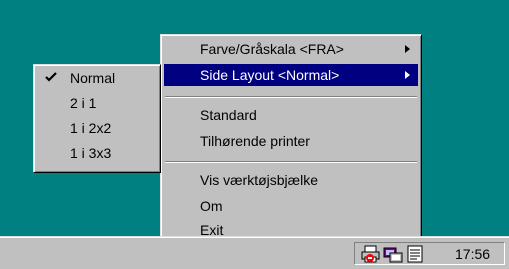  I want to click on submenu-item-label: 1 i 3x3, so click(91, 153).